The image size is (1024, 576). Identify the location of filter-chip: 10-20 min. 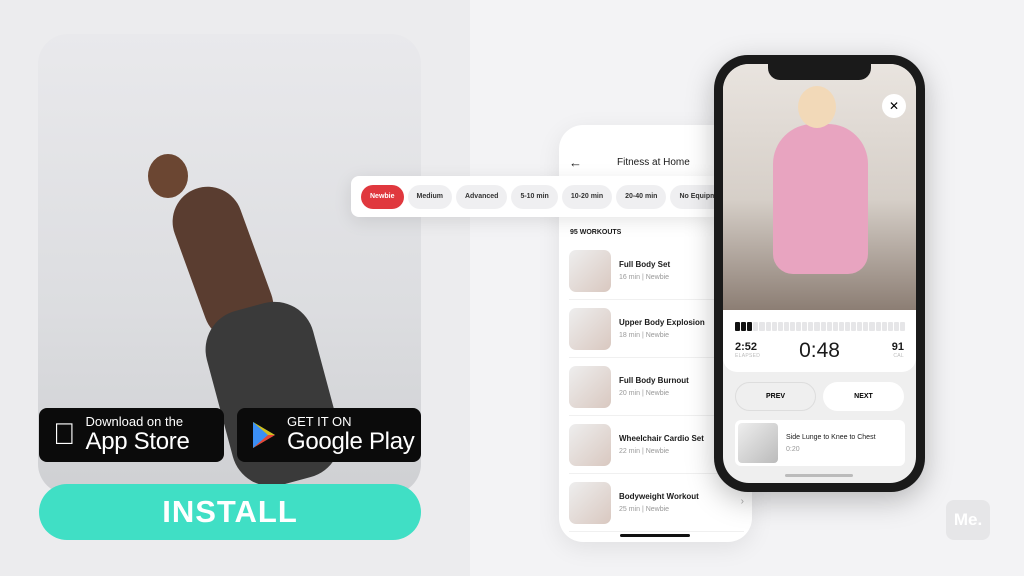
(587, 196).